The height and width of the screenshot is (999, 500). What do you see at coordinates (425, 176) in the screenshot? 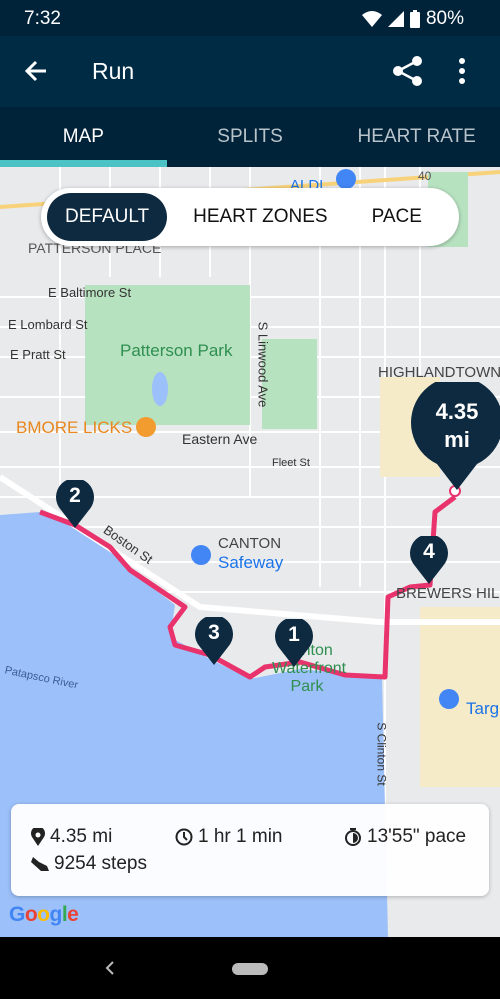
I see `map-label: 40` at bounding box center [425, 176].